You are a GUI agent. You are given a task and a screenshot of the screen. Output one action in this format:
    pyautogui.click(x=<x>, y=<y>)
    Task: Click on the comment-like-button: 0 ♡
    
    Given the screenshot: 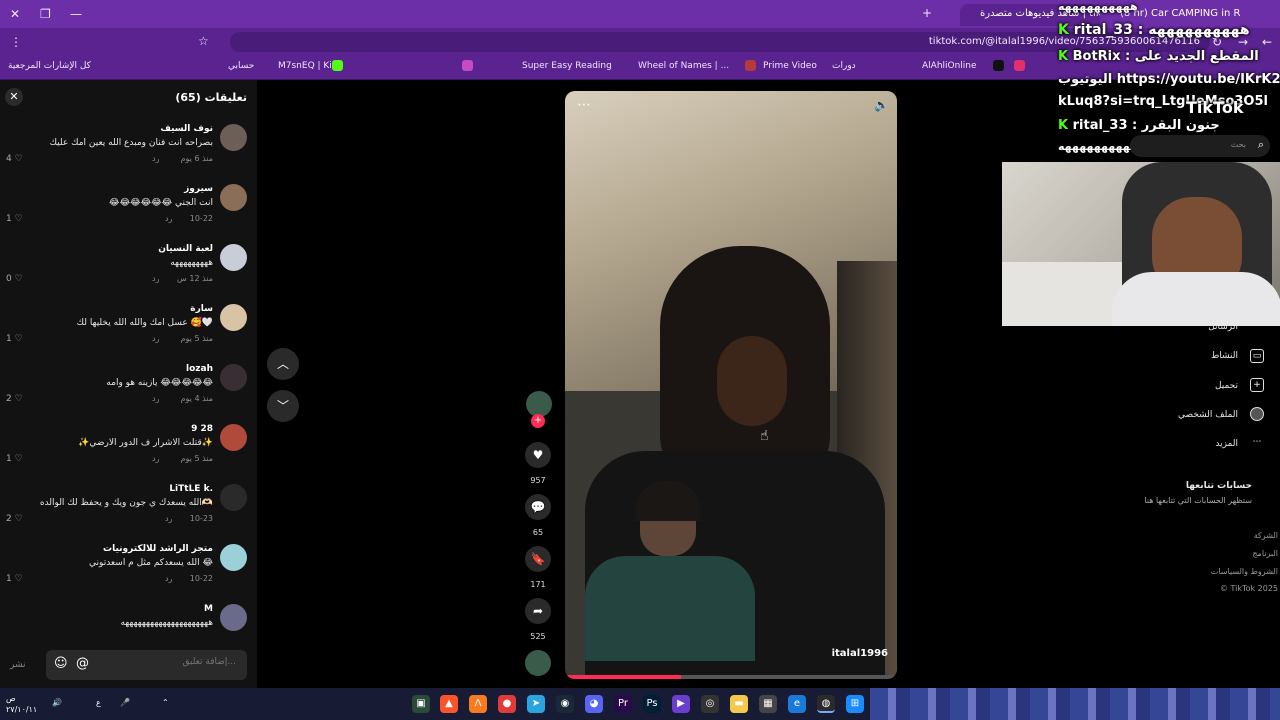 What is the action you would take?
    pyautogui.click(x=14, y=279)
    